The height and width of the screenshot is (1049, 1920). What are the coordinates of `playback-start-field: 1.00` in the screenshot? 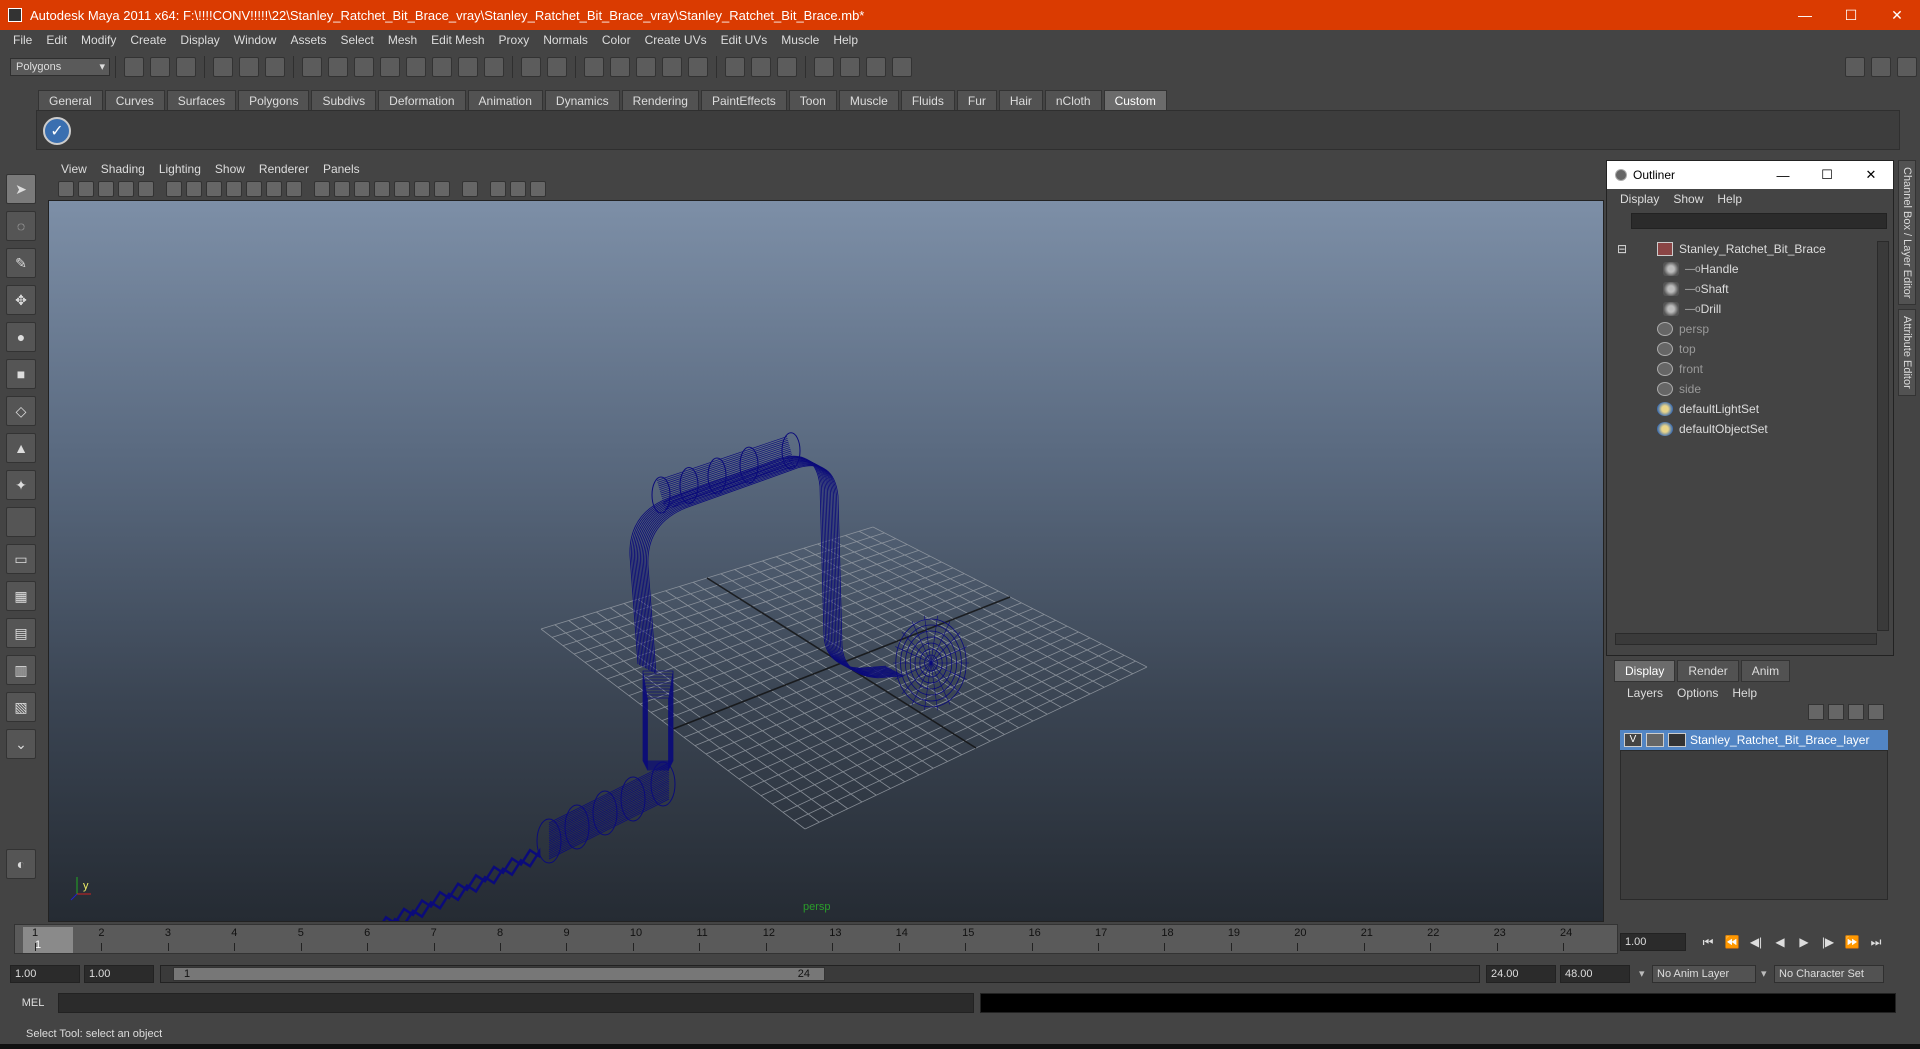 It's located at (119, 974).